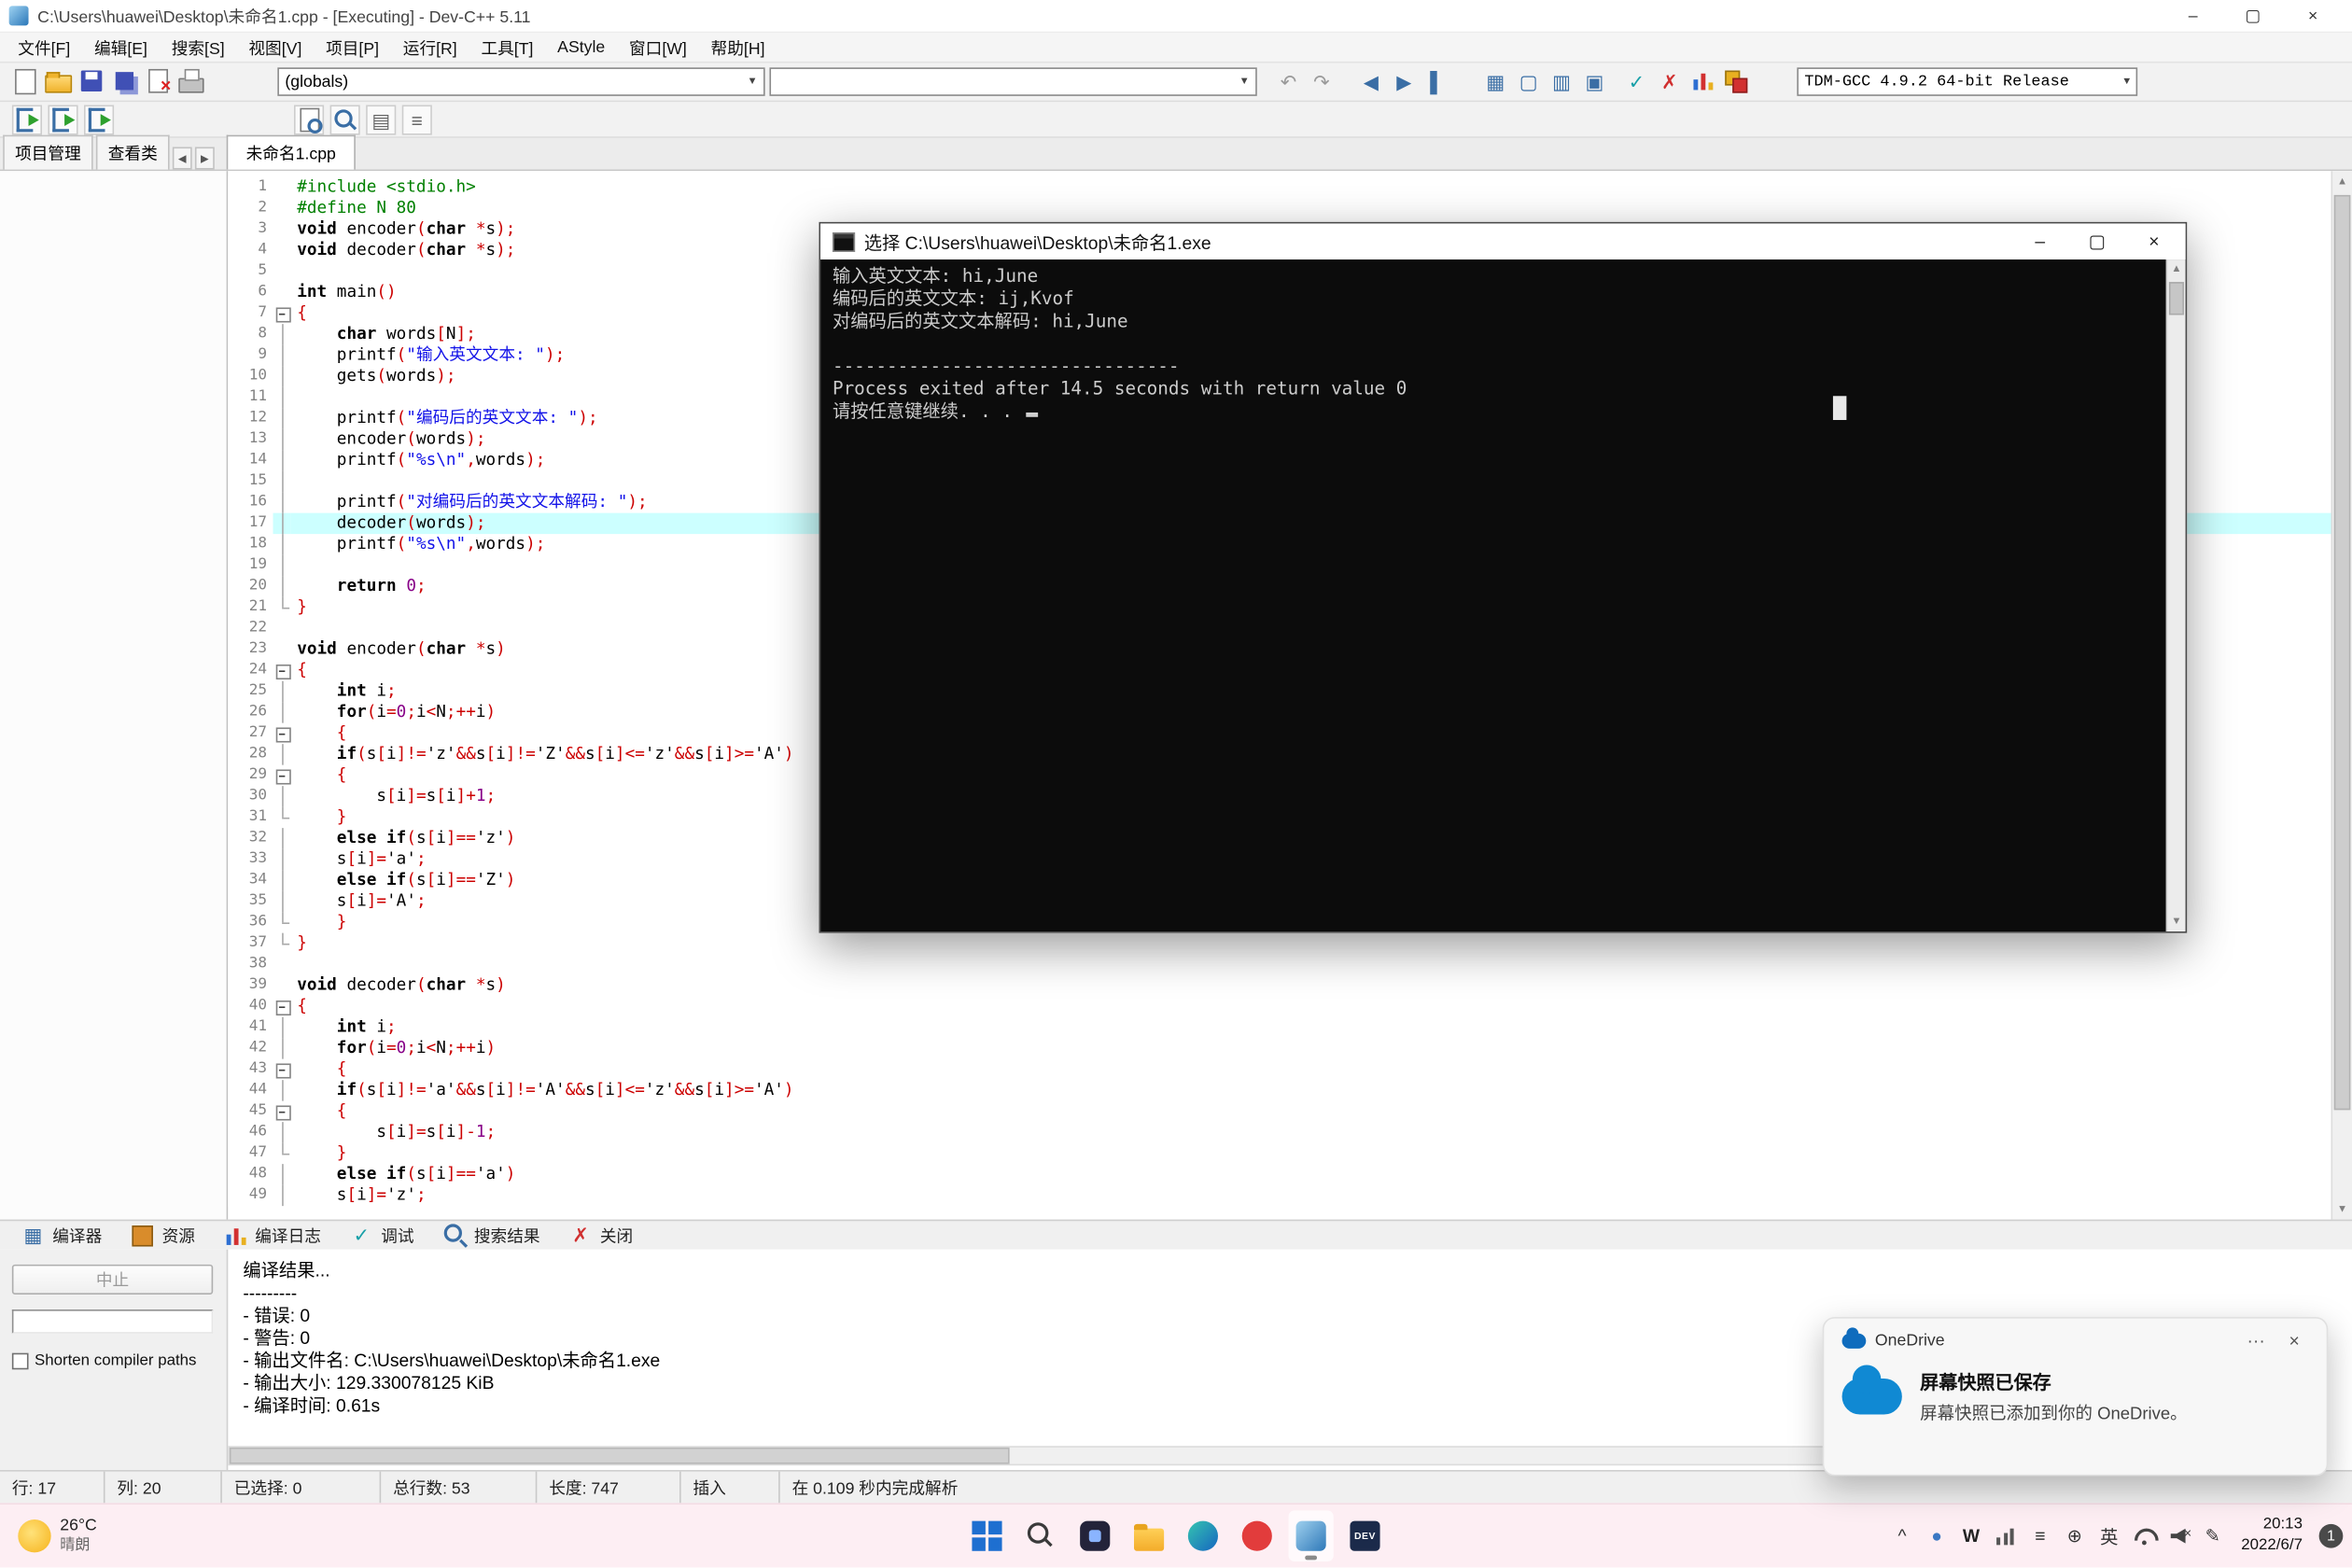 The height and width of the screenshot is (1568, 2352). What do you see at coordinates (20, 1361) in the screenshot?
I see `shorten-paths-checkbox` at bounding box center [20, 1361].